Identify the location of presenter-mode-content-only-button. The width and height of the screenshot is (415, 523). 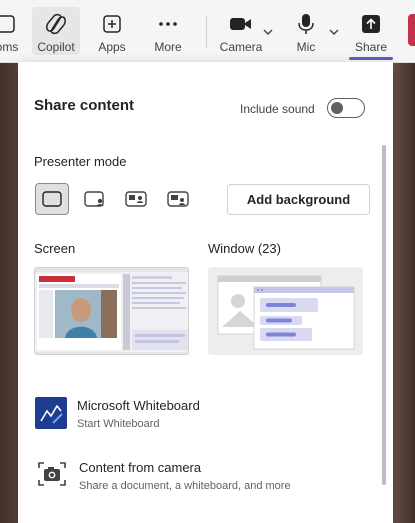
(52, 199).